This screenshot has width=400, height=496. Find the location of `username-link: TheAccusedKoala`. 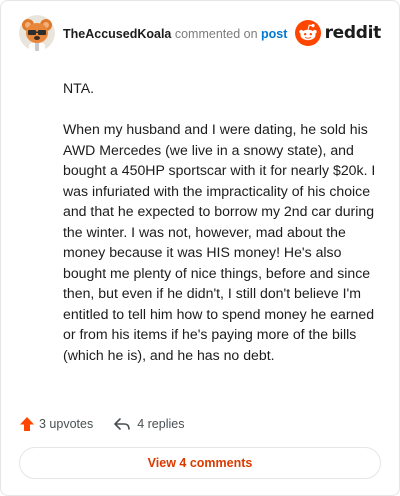

username-link: TheAccusedKoala is located at coordinates (117, 34).